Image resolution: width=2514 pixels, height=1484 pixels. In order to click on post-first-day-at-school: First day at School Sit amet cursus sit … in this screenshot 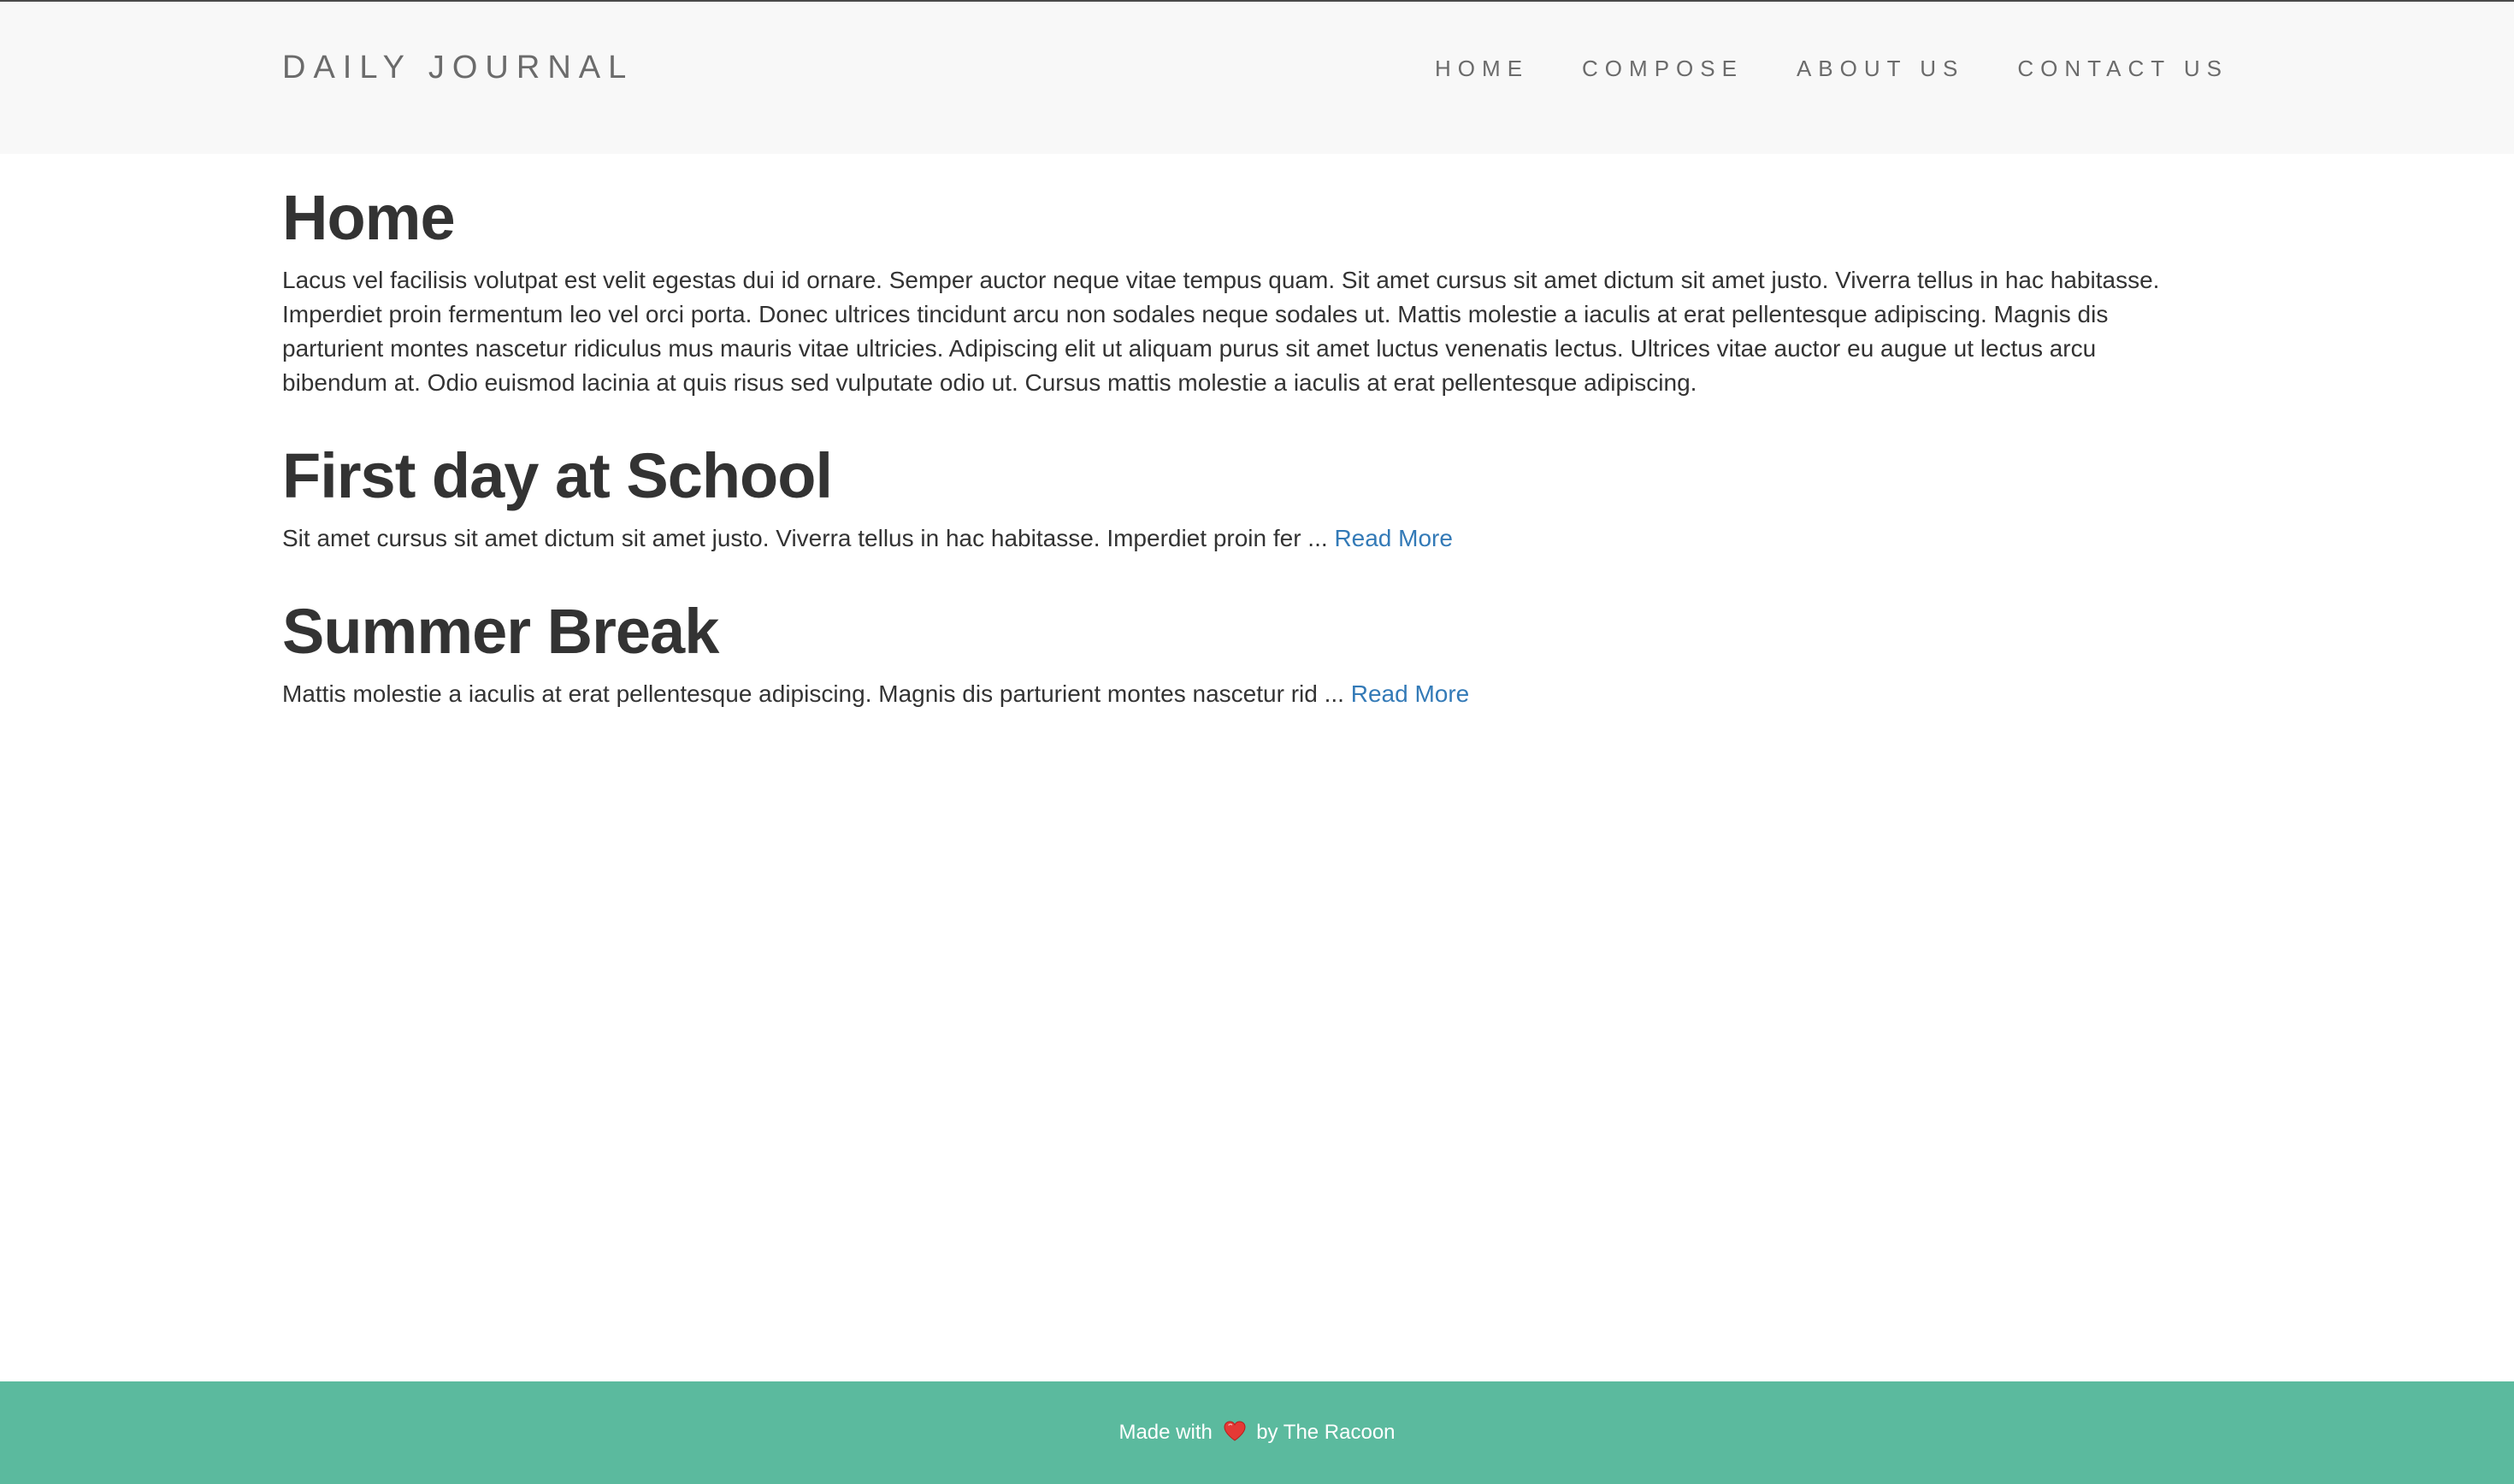, I will do `click(1244, 497)`.